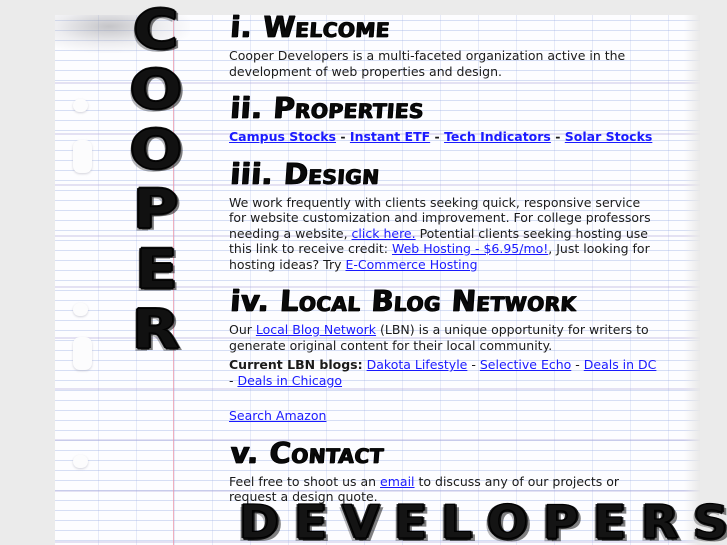  Describe the element at coordinates (326, 27) in the screenshot. I see `heading-welcome-text: Welcome` at that location.